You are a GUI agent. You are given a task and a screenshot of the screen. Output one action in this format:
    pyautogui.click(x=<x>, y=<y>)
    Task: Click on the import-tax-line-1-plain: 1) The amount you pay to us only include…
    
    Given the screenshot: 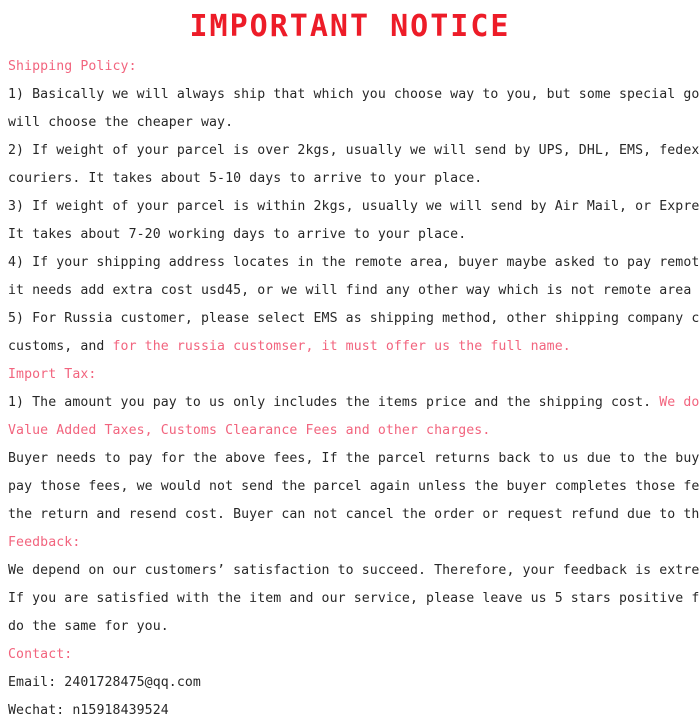 What is the action you would take?
    pyautogui.click(x=334, y=402)
    